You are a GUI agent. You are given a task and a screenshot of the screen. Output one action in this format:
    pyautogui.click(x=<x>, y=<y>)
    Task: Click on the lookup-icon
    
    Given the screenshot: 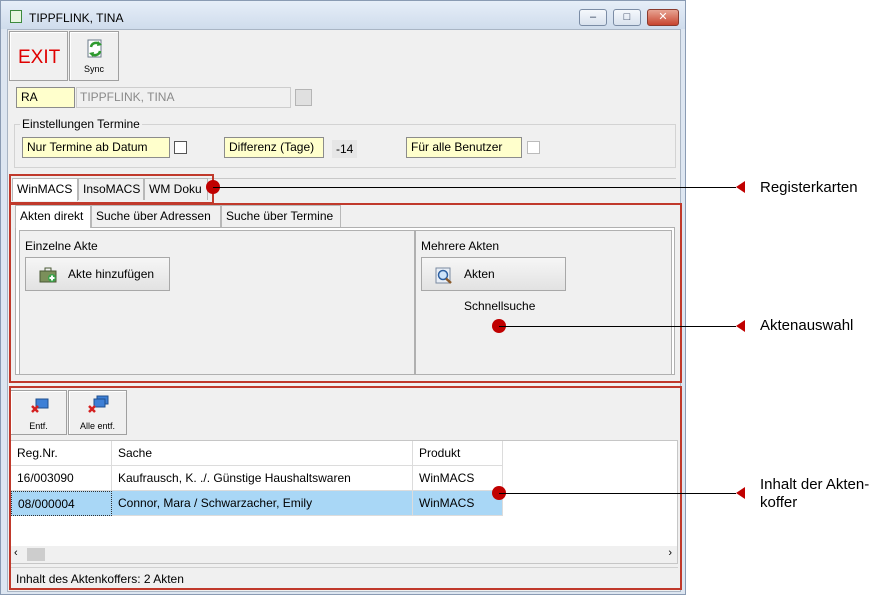 What is the action you would take?
    pyautogui.click(x=303, y=97)
    